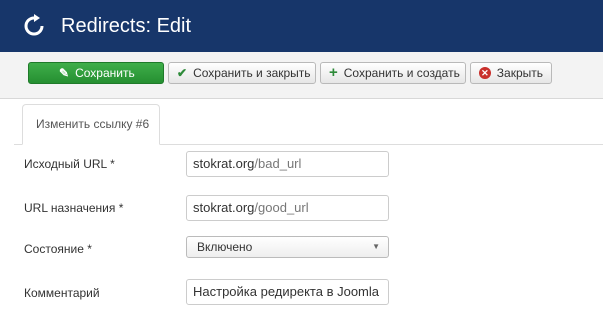 This screenshot has width=603, height=322. Describe the element at coordinates (34, 25) in the screenshot. I see `refresh-icon` at that location.